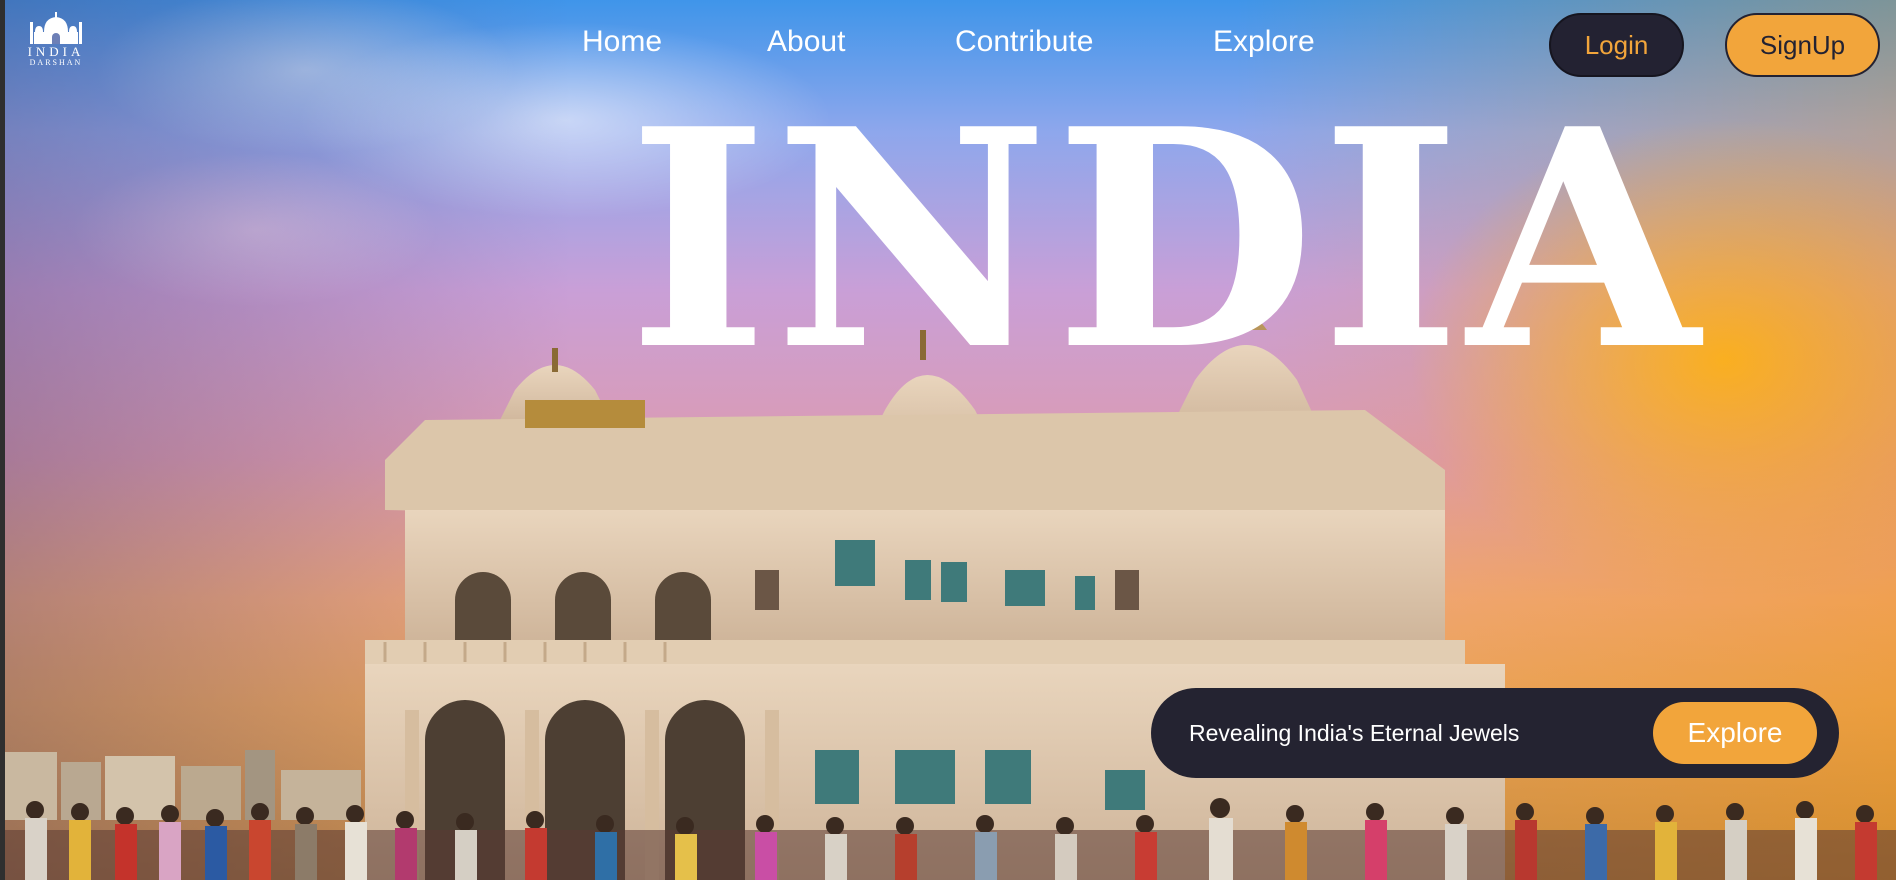  I want to click on brand-logo: INDIA DARSHAN, so click(56, 46).